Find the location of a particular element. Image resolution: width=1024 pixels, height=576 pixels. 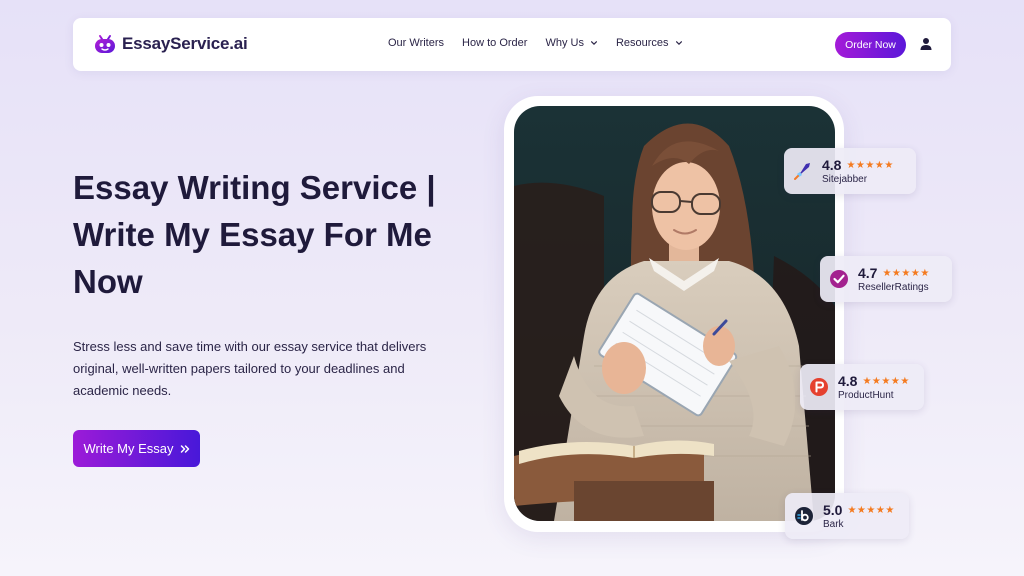

rating-body: 4.7 ★★★★★ ResellerRatings is located at coordinates (894, 279).